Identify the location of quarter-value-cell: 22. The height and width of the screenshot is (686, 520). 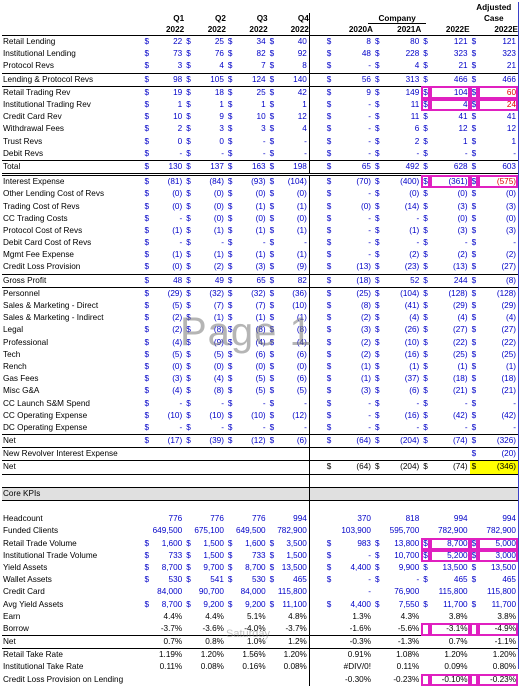
(167, 42).